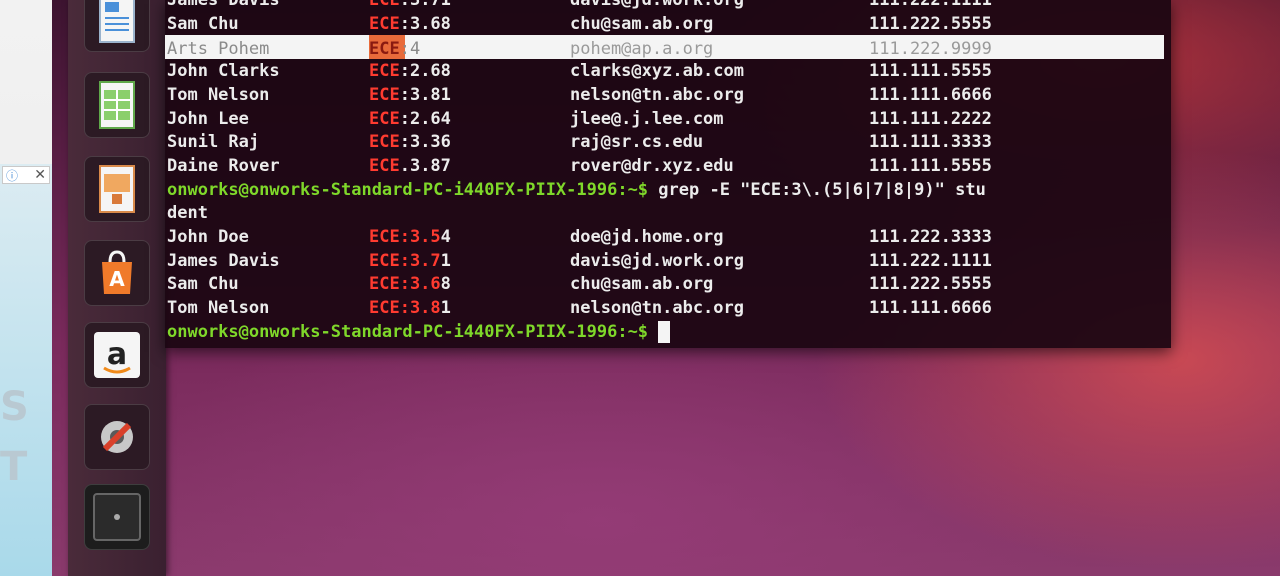 Image resolution: width=1280 pixels, height=576 pixels. I want to click on svg-text: a, so click(117, 354).